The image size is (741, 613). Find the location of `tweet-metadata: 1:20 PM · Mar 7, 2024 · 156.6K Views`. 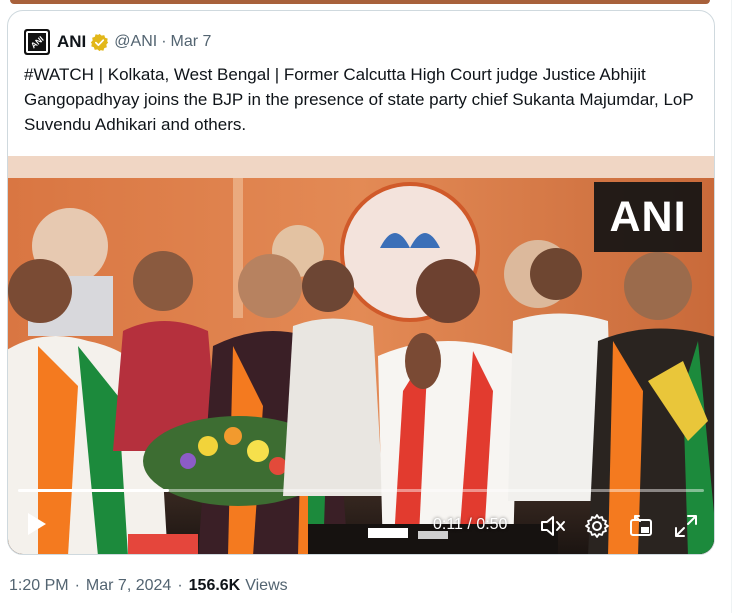

tweet-metadata: 1:20 PM · Mar 7, 2024 · 156.6K Views is located at coordinates (148, 586).